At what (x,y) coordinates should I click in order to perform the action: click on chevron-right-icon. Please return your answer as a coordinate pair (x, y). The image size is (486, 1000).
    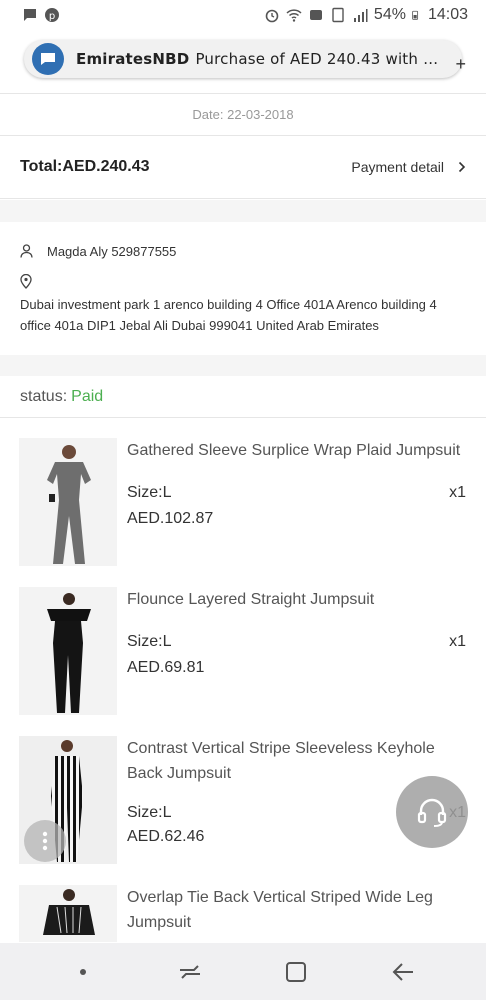
    Looking at the image, I should click on (462, 167).